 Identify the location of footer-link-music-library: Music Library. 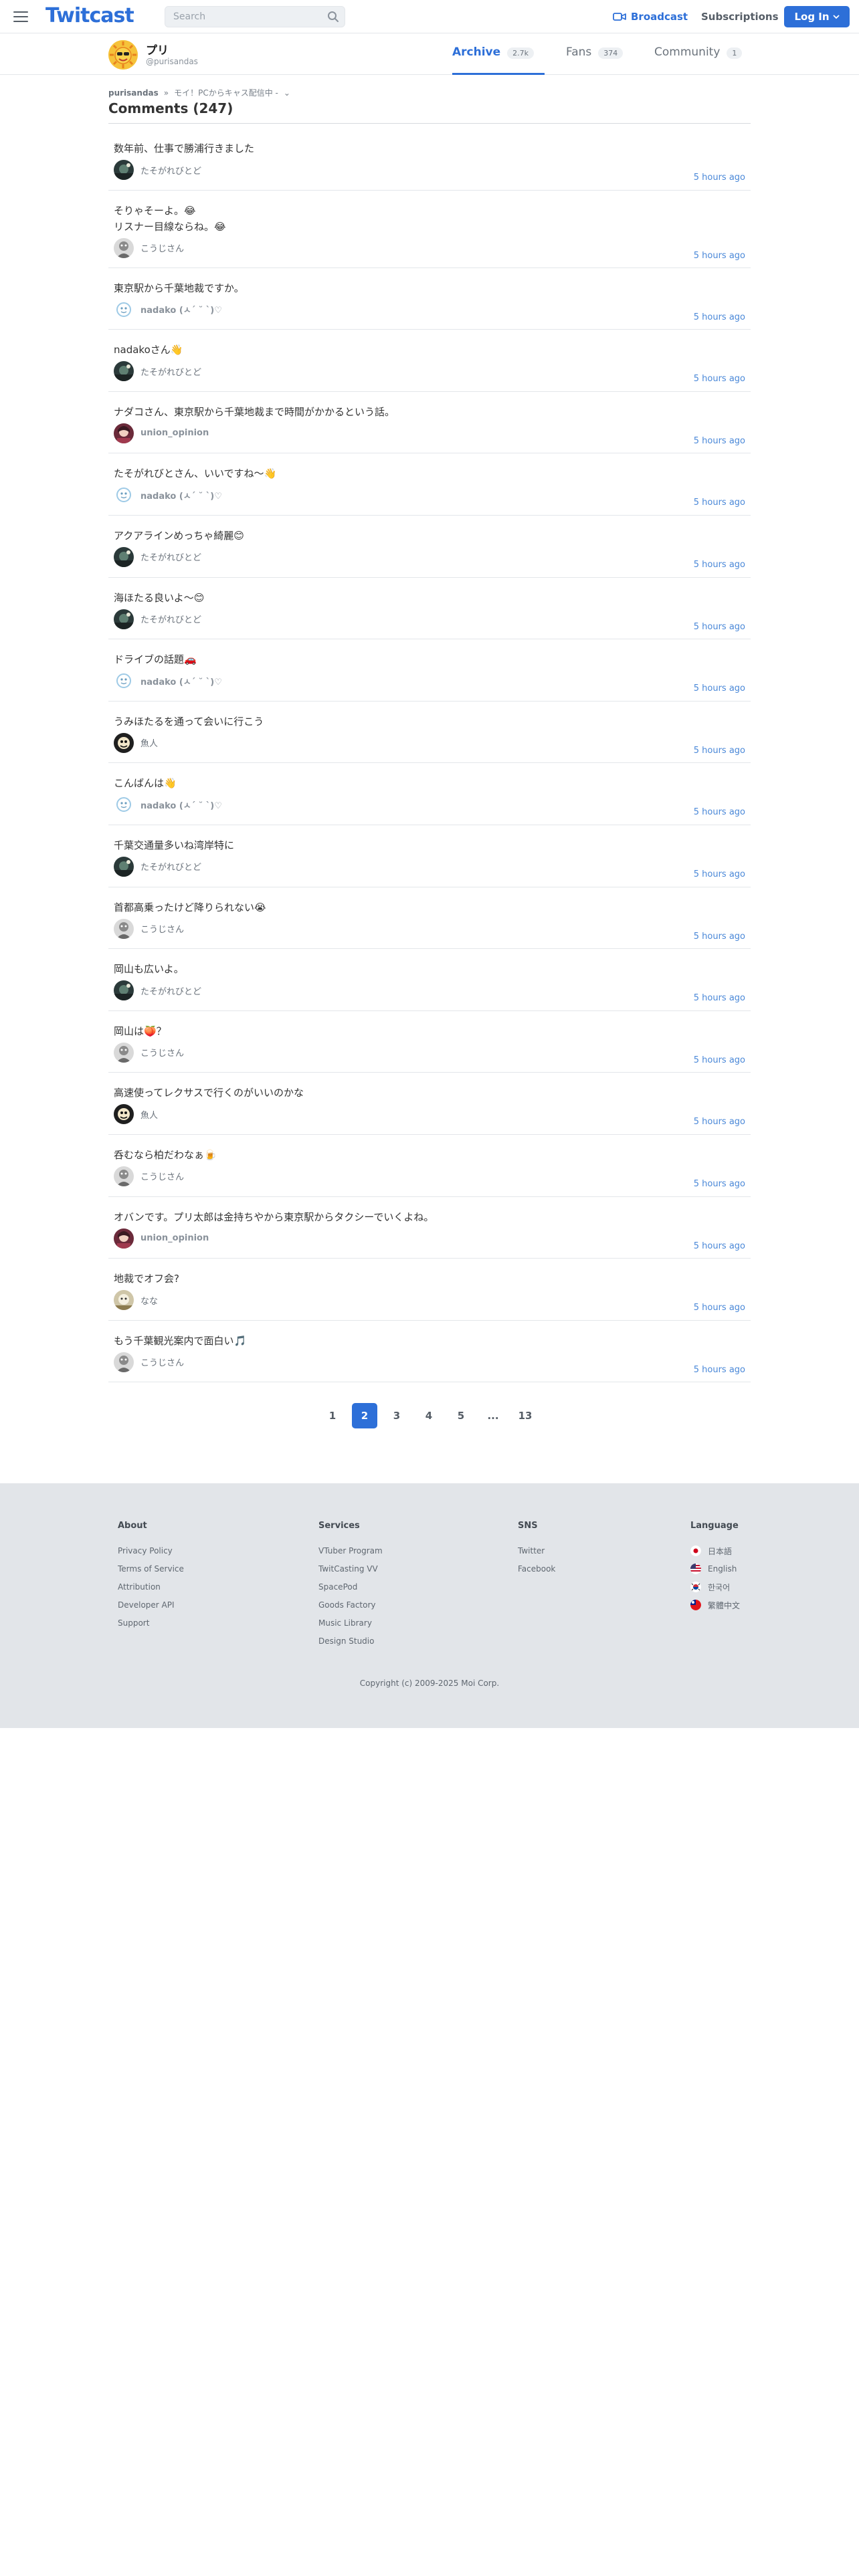
(351, 1623).